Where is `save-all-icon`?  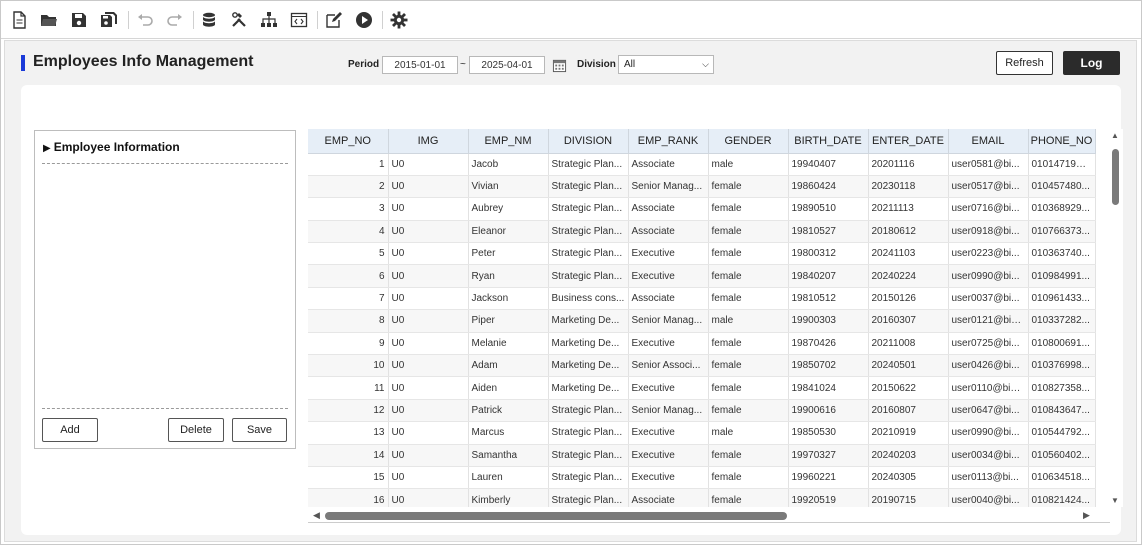
save-all-icon is located at coordinates (109, 20).